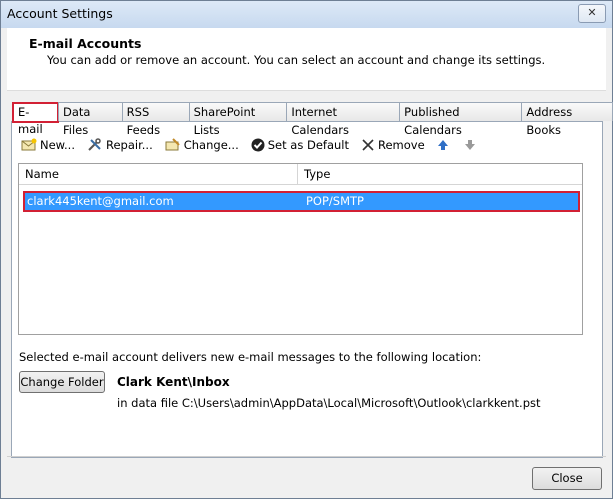 The height and width of the screenshot is (499, 613). I want to click on arrow-up-icon, so click(442, 145).